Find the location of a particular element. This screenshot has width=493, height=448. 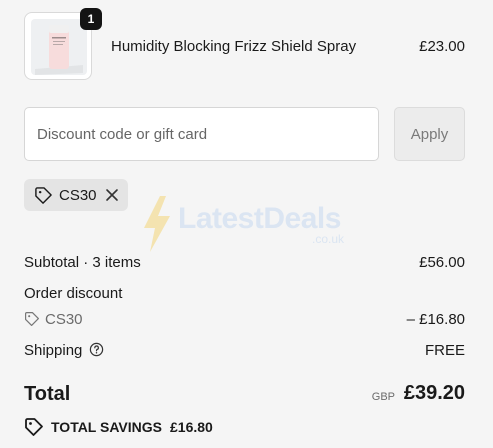

subtotal-label: Subtotal · 3 items is located at coordinates (82, 262).